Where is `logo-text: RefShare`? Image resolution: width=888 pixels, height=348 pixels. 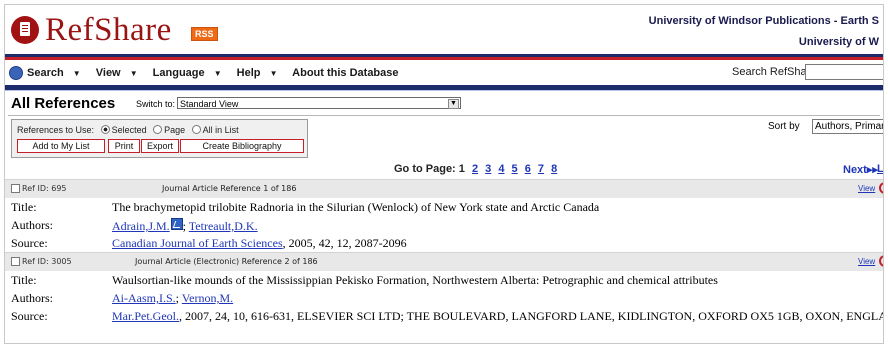
logo-text: RefShare is located at coordinates (108, 30).